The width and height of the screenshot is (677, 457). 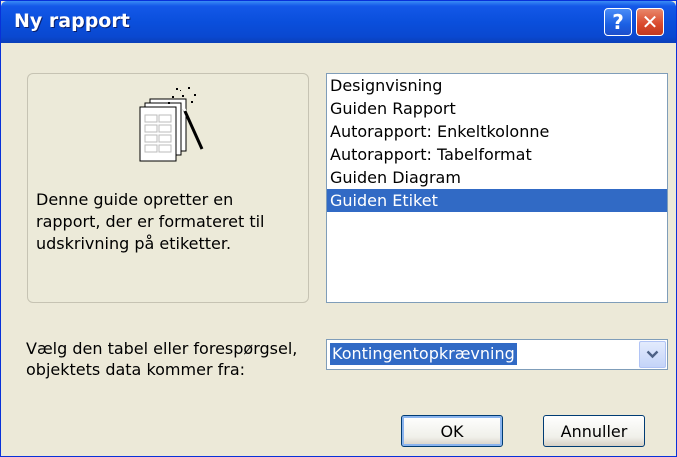 I want to click on ok-button: OK, so click(x=452, y=431).